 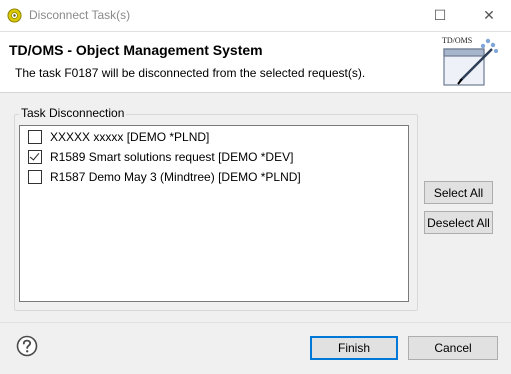 I want to click on banner-title: TD/OMS - Object Management System, so click(x=136, y=50).